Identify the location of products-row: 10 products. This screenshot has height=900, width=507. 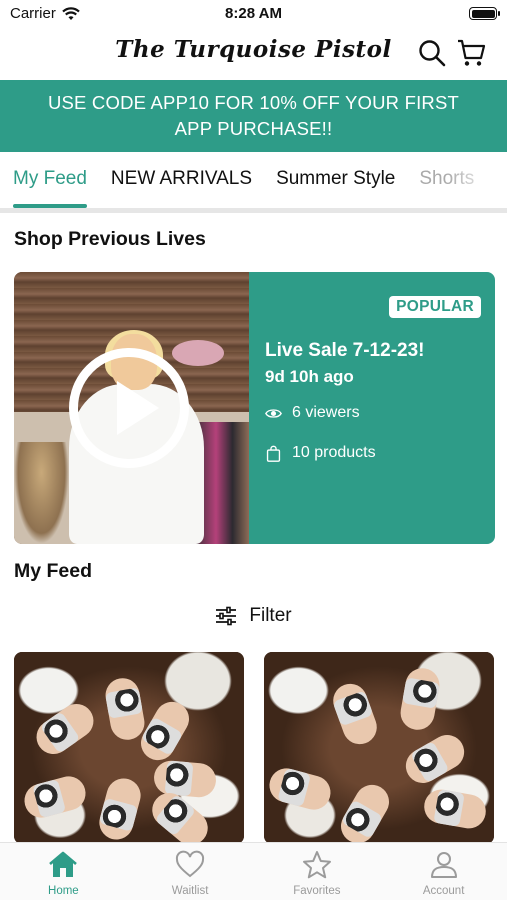
(320, 453).